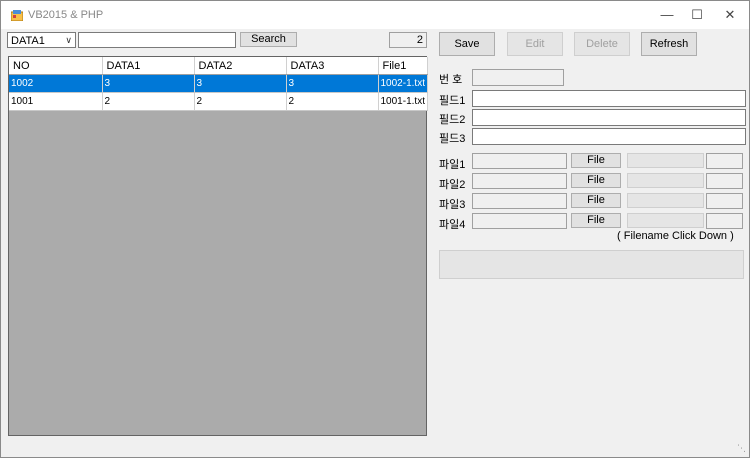  I want to click on file1-download, so click(665, 160).